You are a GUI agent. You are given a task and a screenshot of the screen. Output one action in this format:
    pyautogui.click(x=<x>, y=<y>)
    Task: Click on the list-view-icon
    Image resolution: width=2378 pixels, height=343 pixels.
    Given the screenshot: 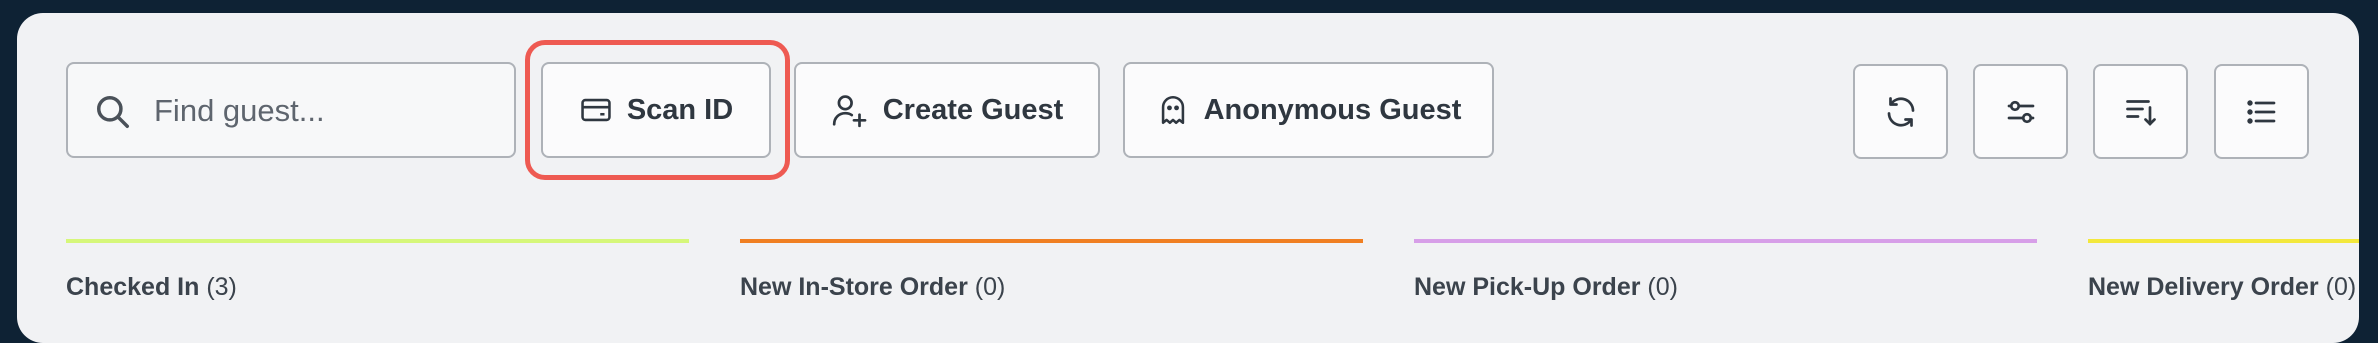 What is the action you would take?
    pyautogui.click(x=2260, y=111)
    